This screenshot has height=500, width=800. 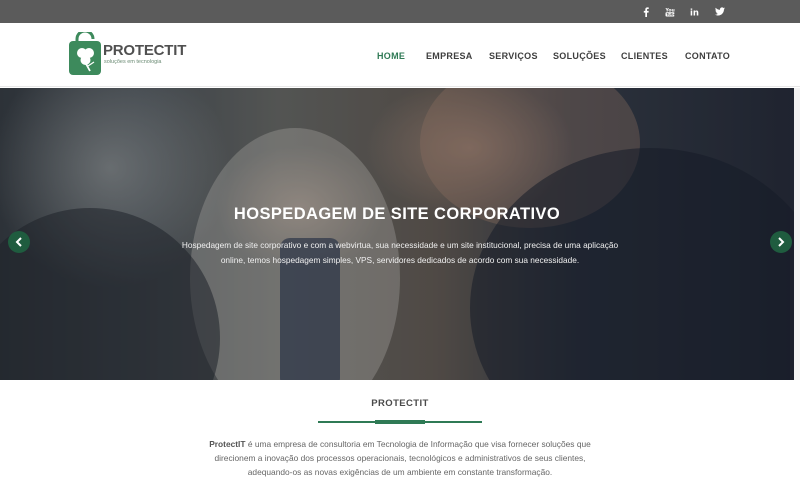 I want to click on brand-tagline: soluções em tecnologia, so click(x=133, y=62).